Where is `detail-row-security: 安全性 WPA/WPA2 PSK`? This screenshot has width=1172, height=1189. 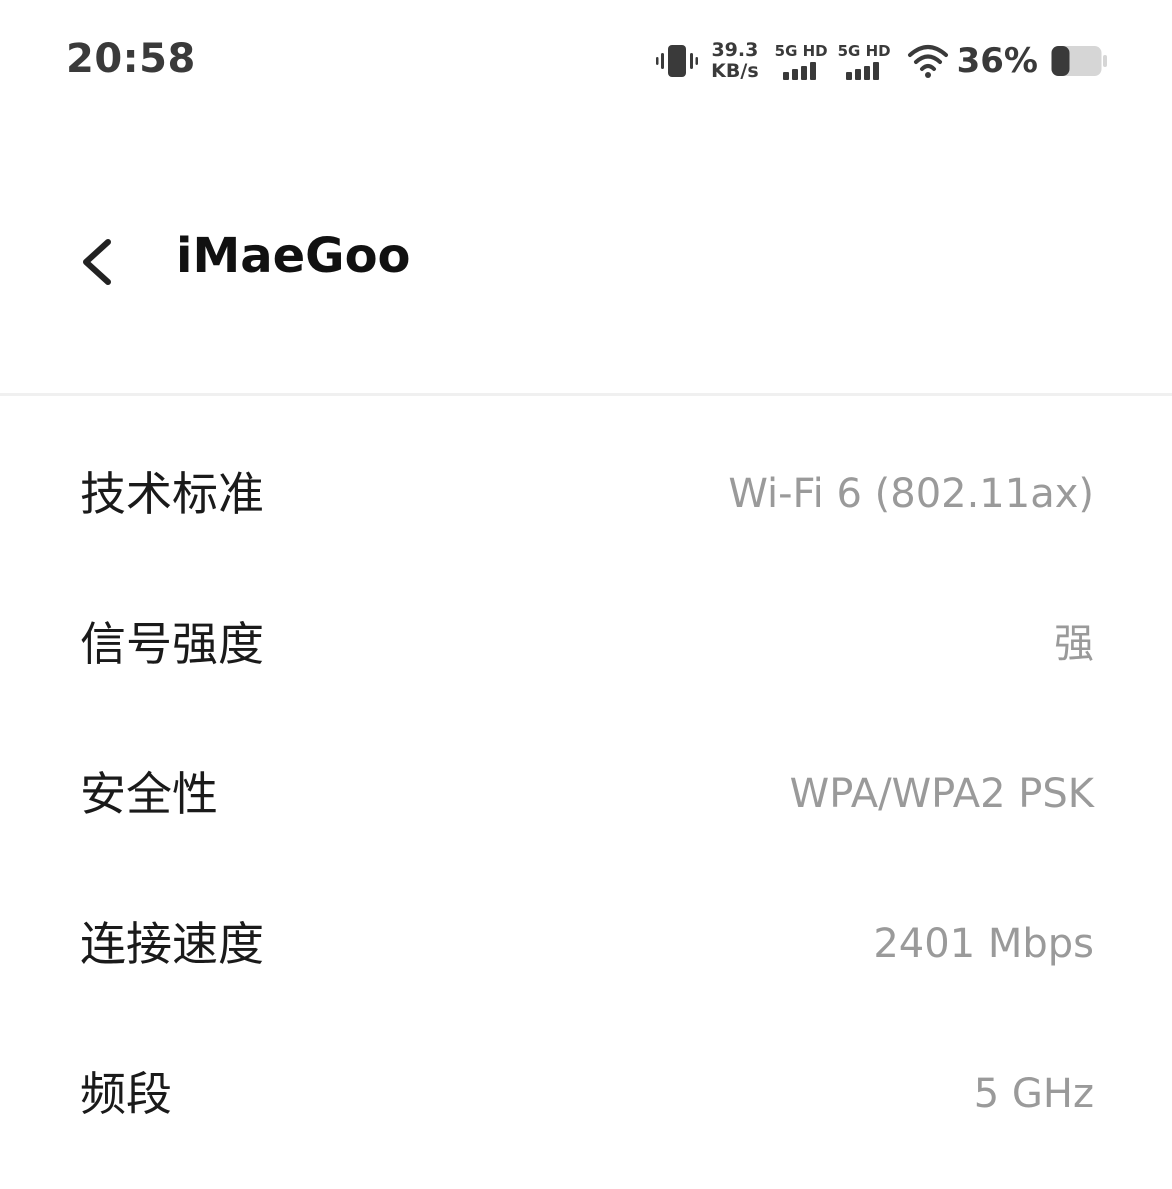
detail-row-security: 安全性 WPA/WPA2 PSK is located at coordinates (586, 795).